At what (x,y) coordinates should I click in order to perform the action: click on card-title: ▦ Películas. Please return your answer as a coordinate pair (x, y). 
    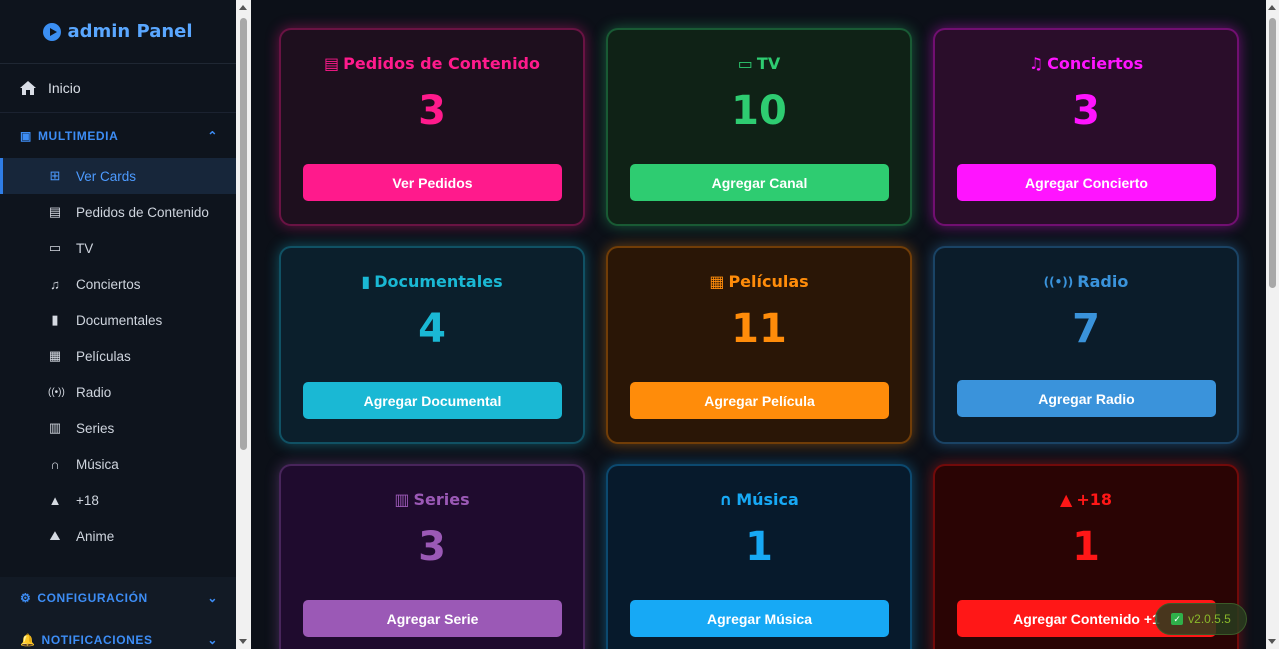
    Looking at the image, I should click on (758, 281).